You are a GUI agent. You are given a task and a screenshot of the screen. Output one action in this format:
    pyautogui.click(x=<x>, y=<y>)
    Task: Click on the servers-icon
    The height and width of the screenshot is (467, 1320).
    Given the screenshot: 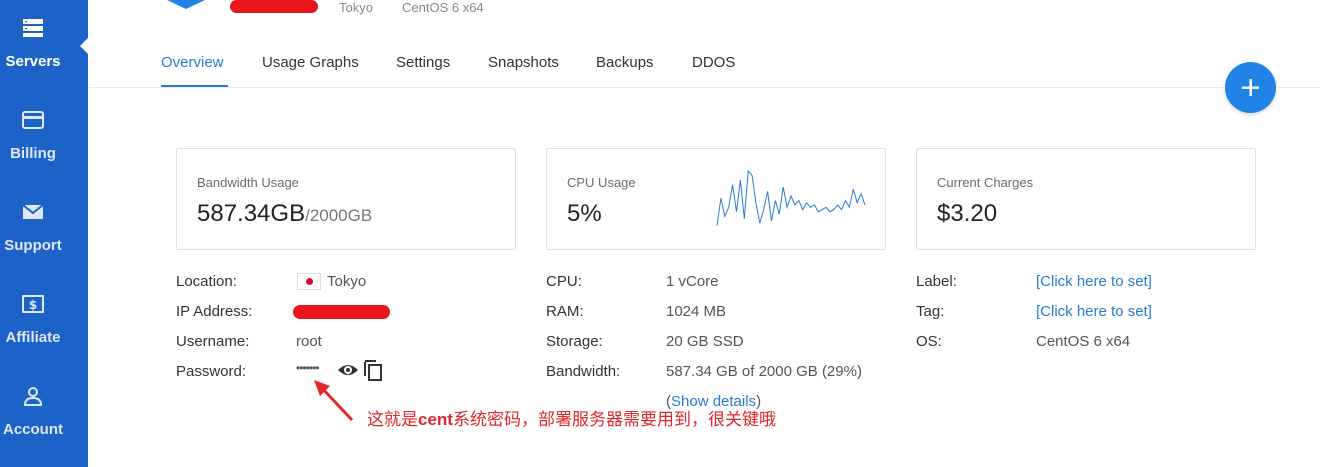 What is the action you would take?
    pyautogui.click(x=33, y=28)
    